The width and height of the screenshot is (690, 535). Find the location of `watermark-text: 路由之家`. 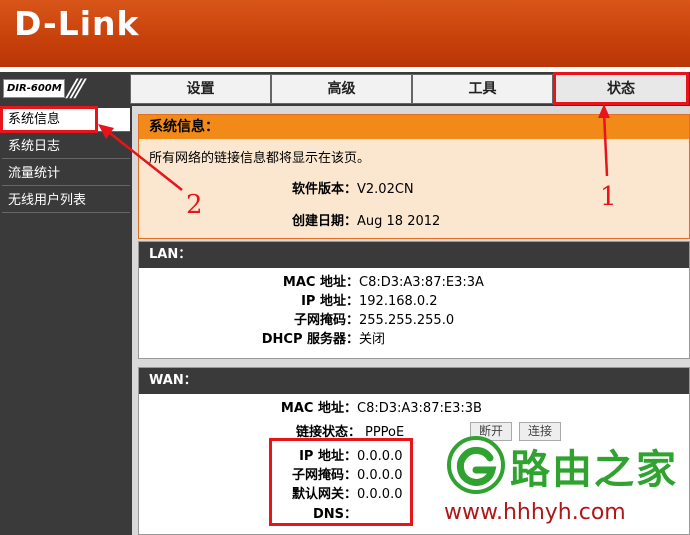

watermark-text: 路由之家 is located at coordinates (594, 470).